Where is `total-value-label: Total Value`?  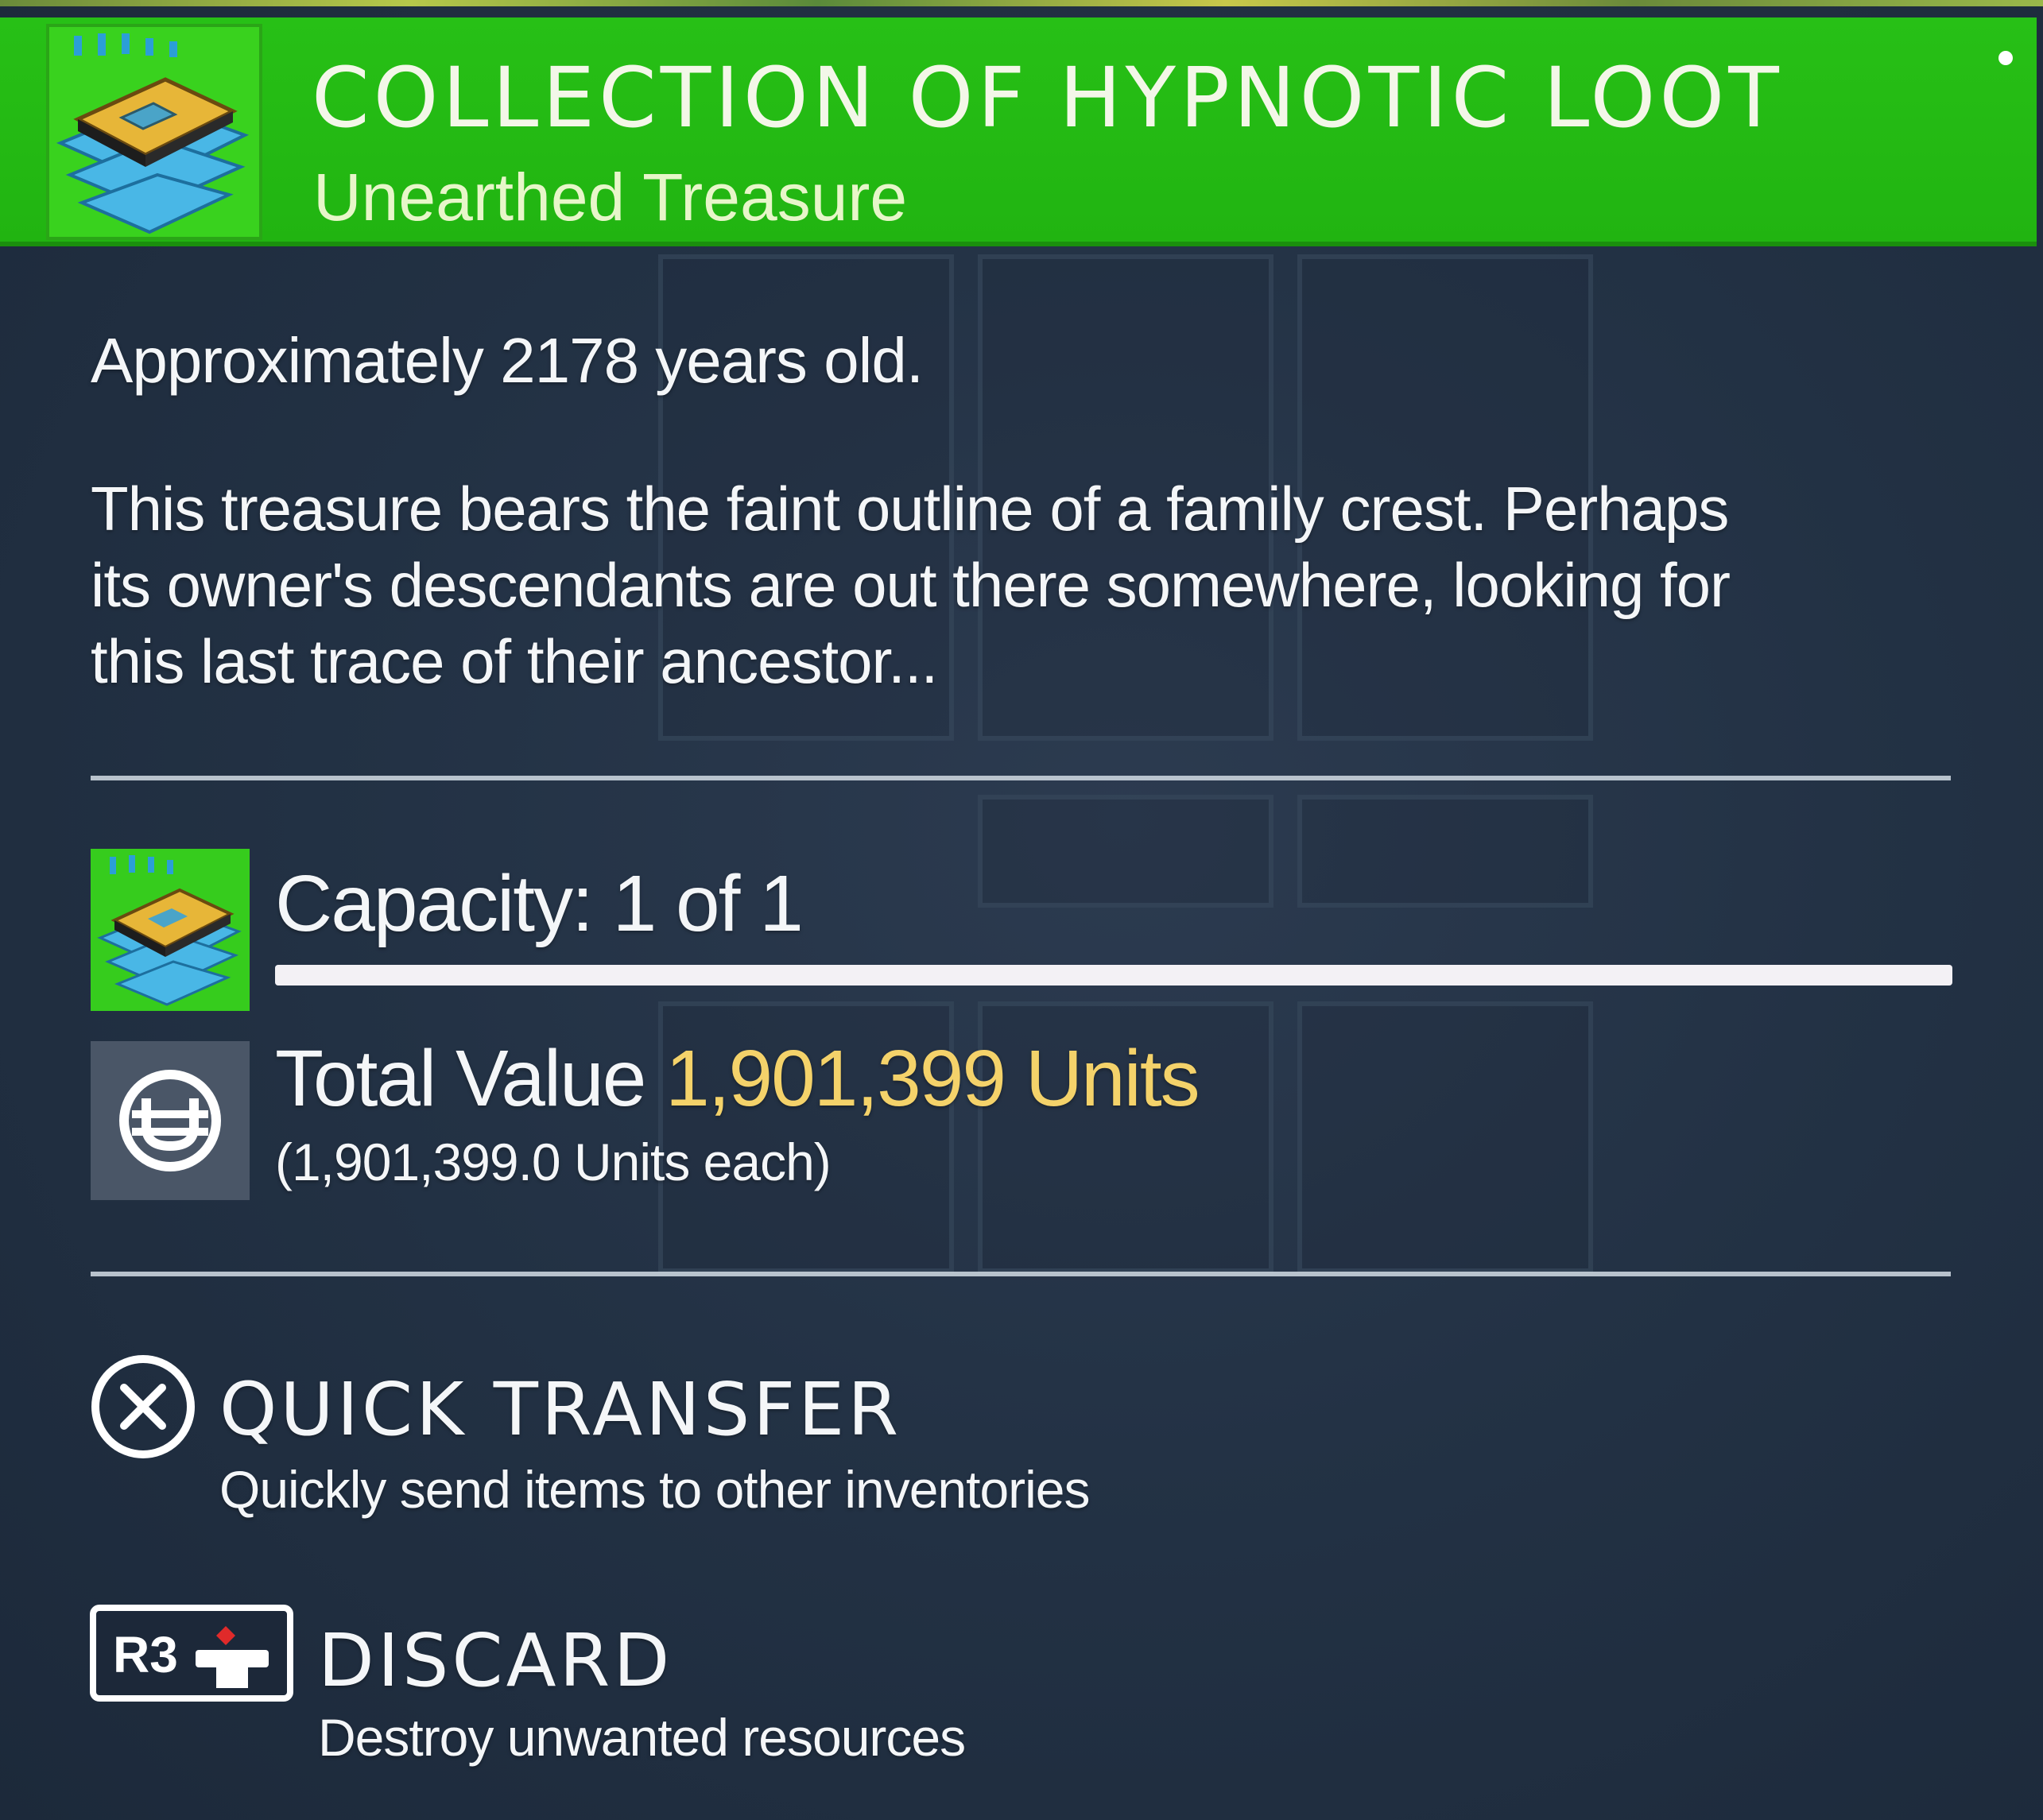
total-value-label: Total Value is located at coordinates (460, 1078).